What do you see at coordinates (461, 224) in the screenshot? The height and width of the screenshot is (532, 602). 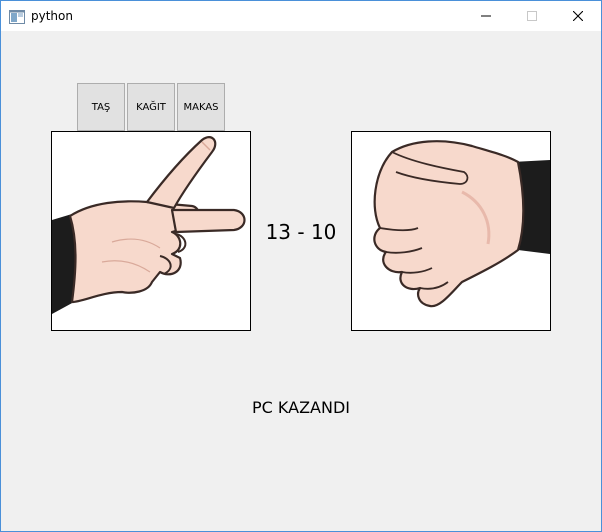 I see `rock-fist-icon` at bounding box center [461, 224].